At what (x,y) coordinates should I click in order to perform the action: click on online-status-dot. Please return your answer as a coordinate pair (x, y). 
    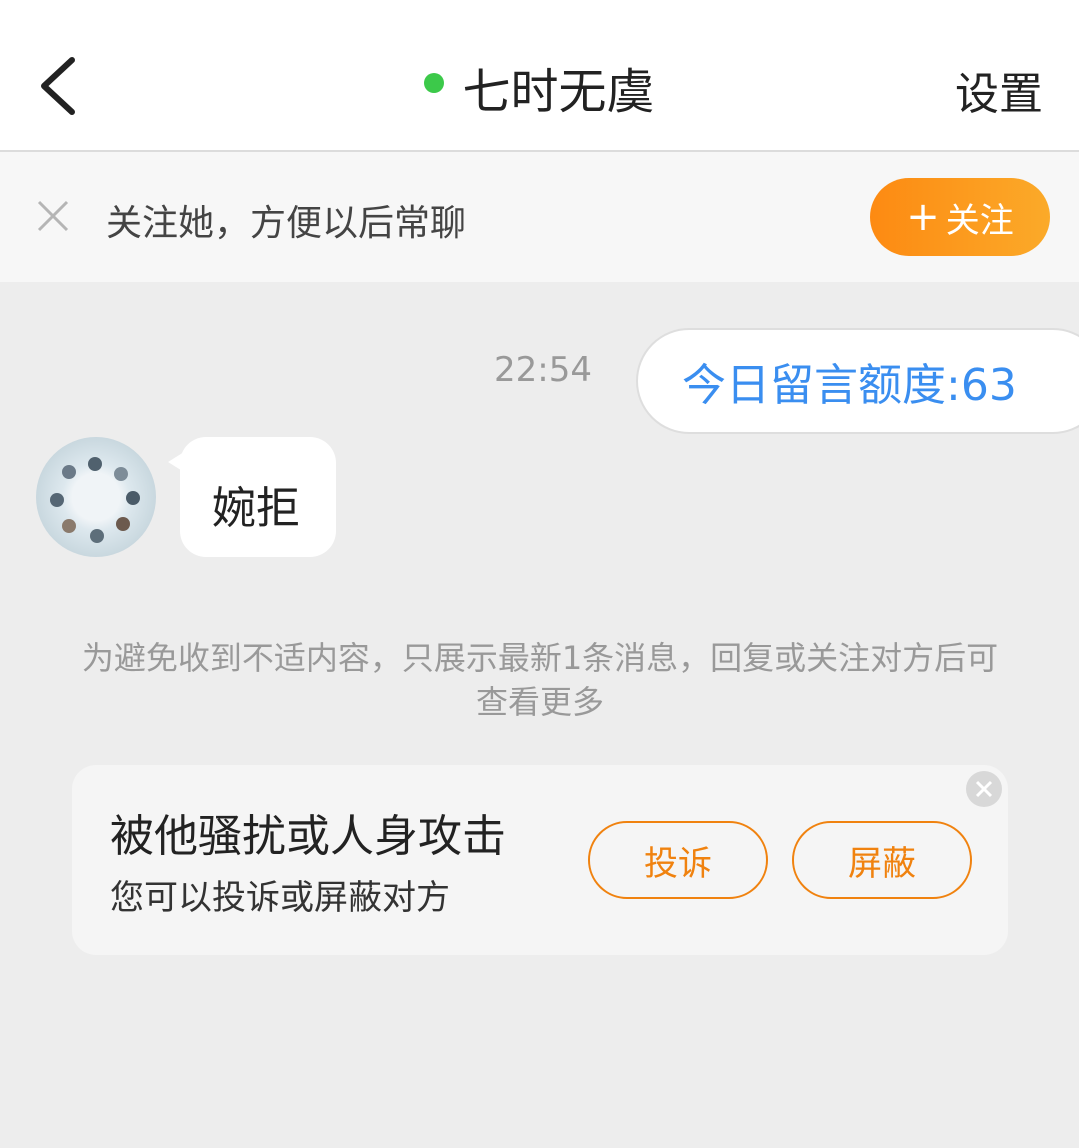
    Looking at the image, I should click on (434, 83).